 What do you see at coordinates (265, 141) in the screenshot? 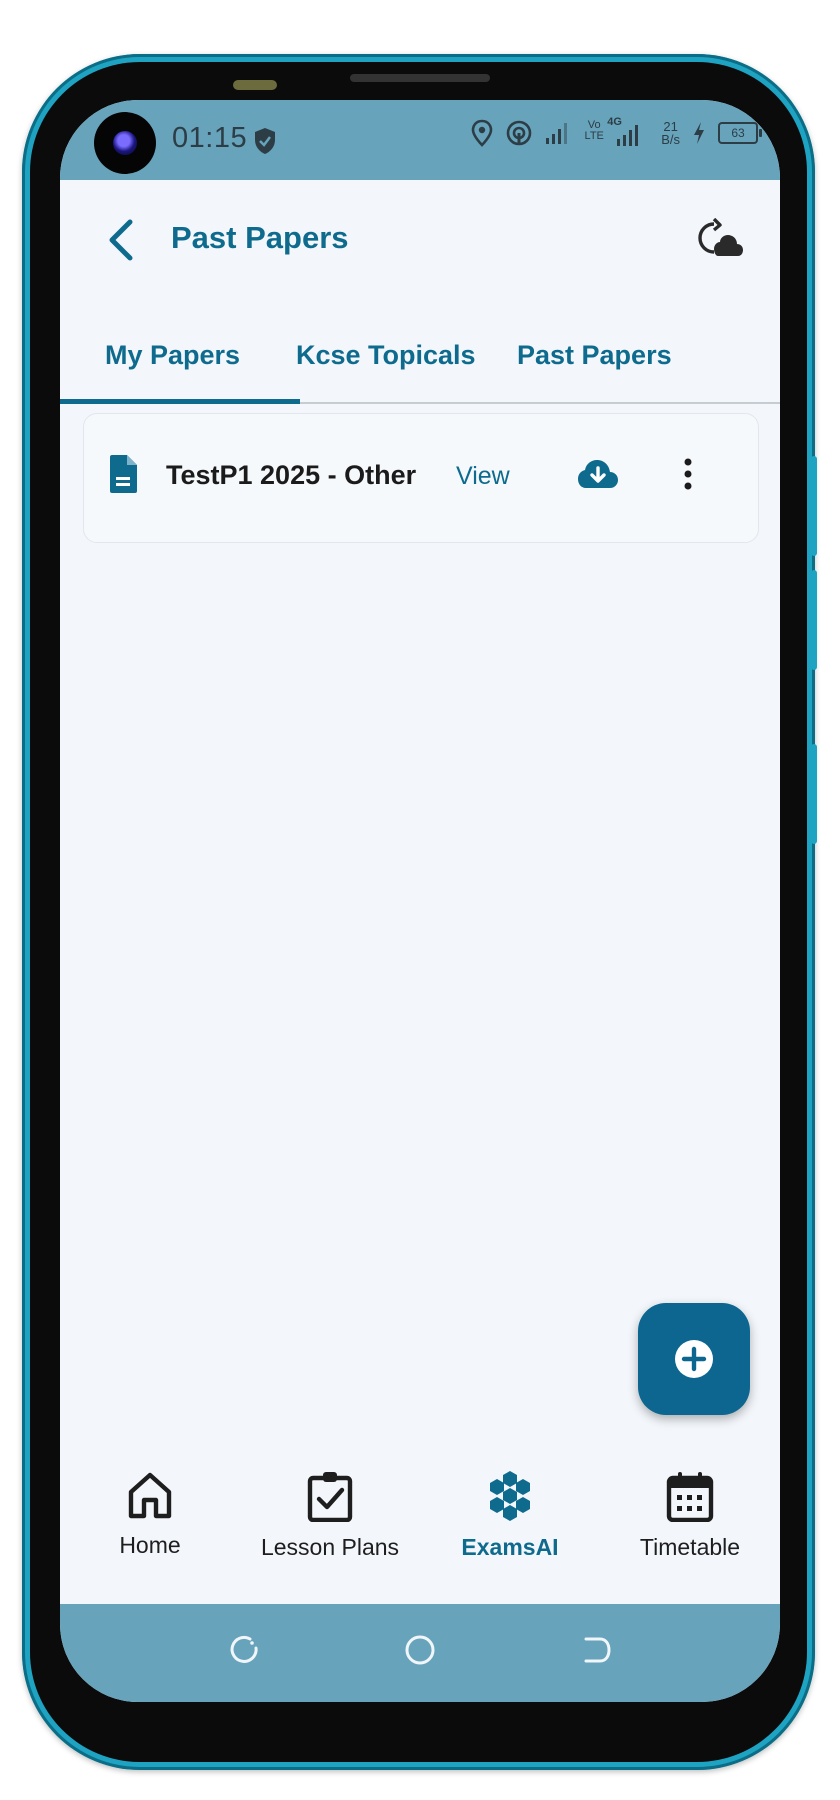
I see `shield-icon` at bounding box center [265, 141].